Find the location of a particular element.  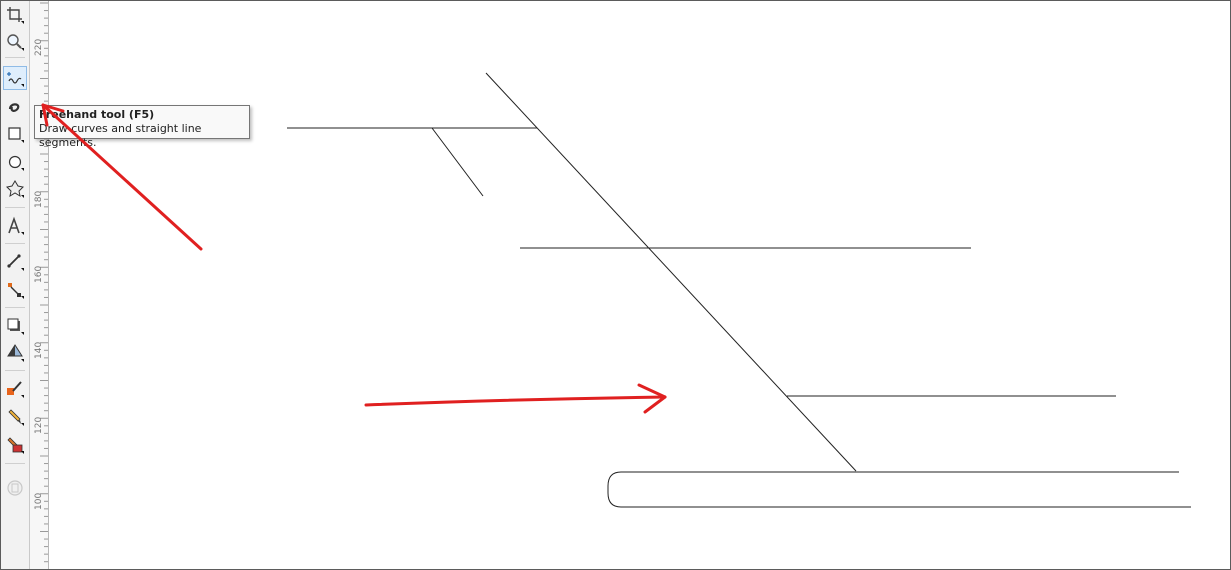

disabled-tool-button is located at coordinates (15, 488).